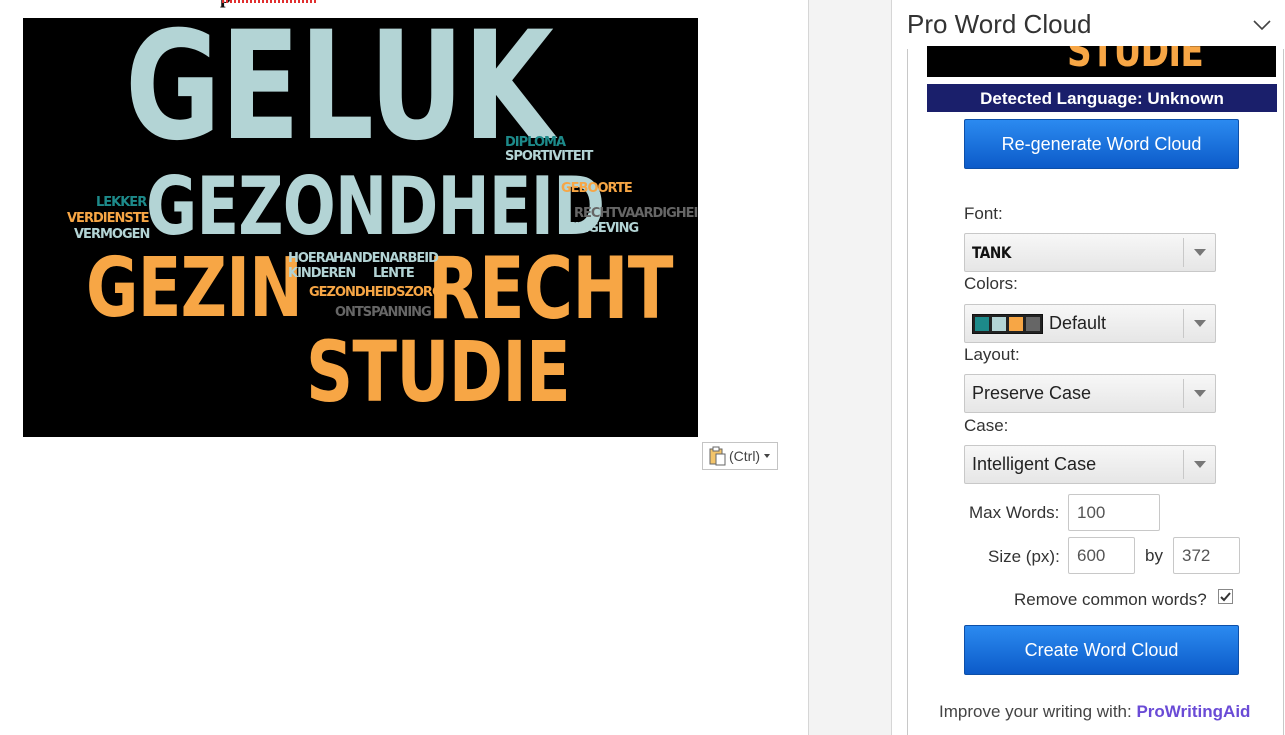 This screenshot has width=1285, height=735. What do you see at coordinates (270, 1) in the screenshot?
I see `spelling-squiggle` at bounding box center [270, 1].